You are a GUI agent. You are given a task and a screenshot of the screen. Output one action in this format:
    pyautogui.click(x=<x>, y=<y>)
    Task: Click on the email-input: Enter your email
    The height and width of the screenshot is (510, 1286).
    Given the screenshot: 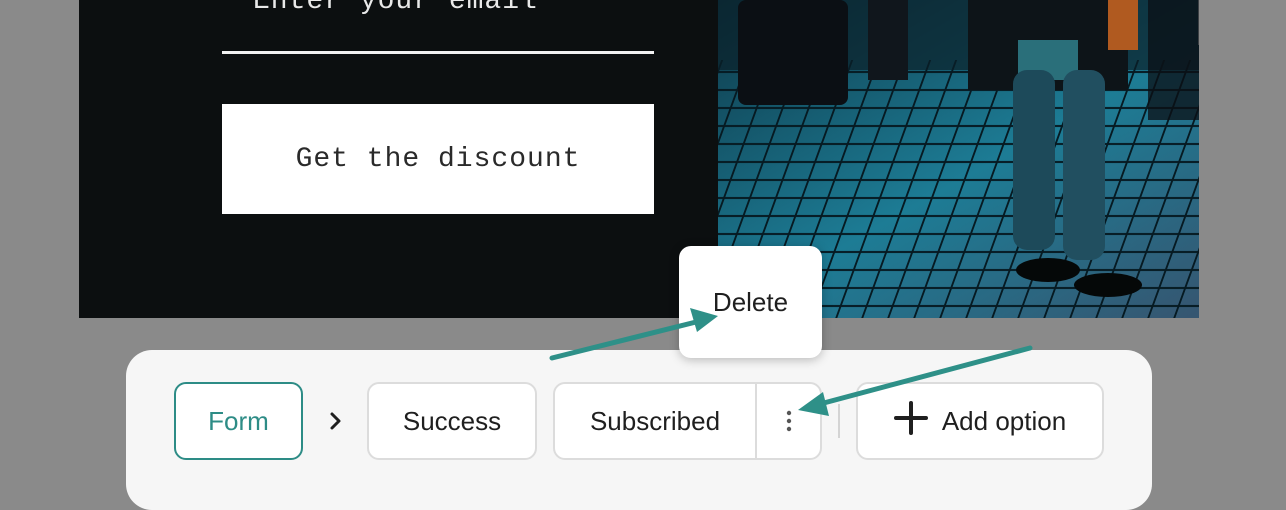 What is the action you would take?
    pyautogui.click(x=395, y=8)
    